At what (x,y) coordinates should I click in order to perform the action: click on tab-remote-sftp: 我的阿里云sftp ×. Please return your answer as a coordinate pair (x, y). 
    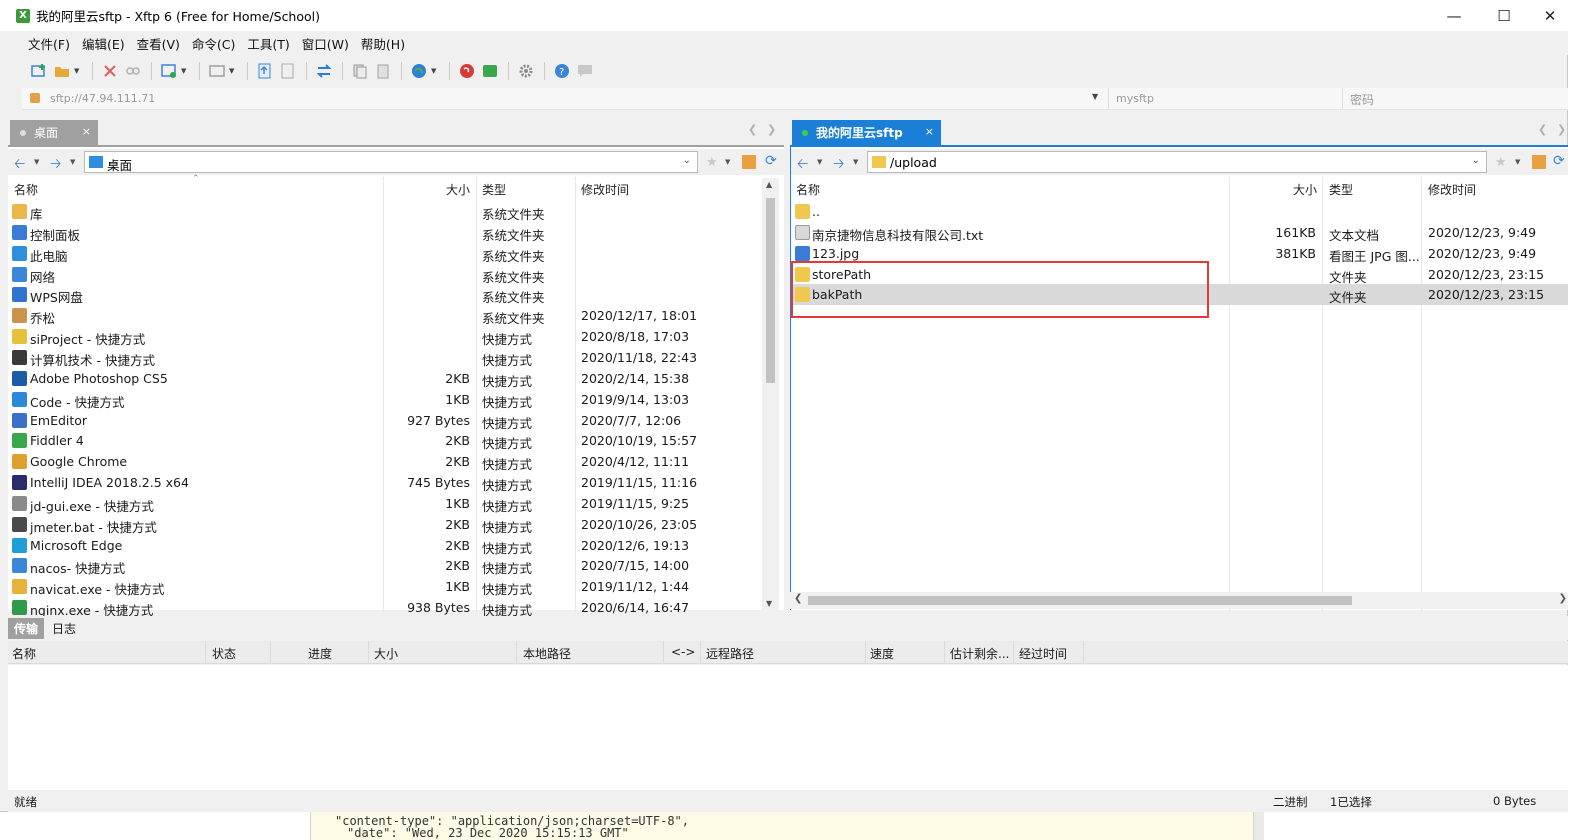
    Looking at the image, I should click on (866, 132).